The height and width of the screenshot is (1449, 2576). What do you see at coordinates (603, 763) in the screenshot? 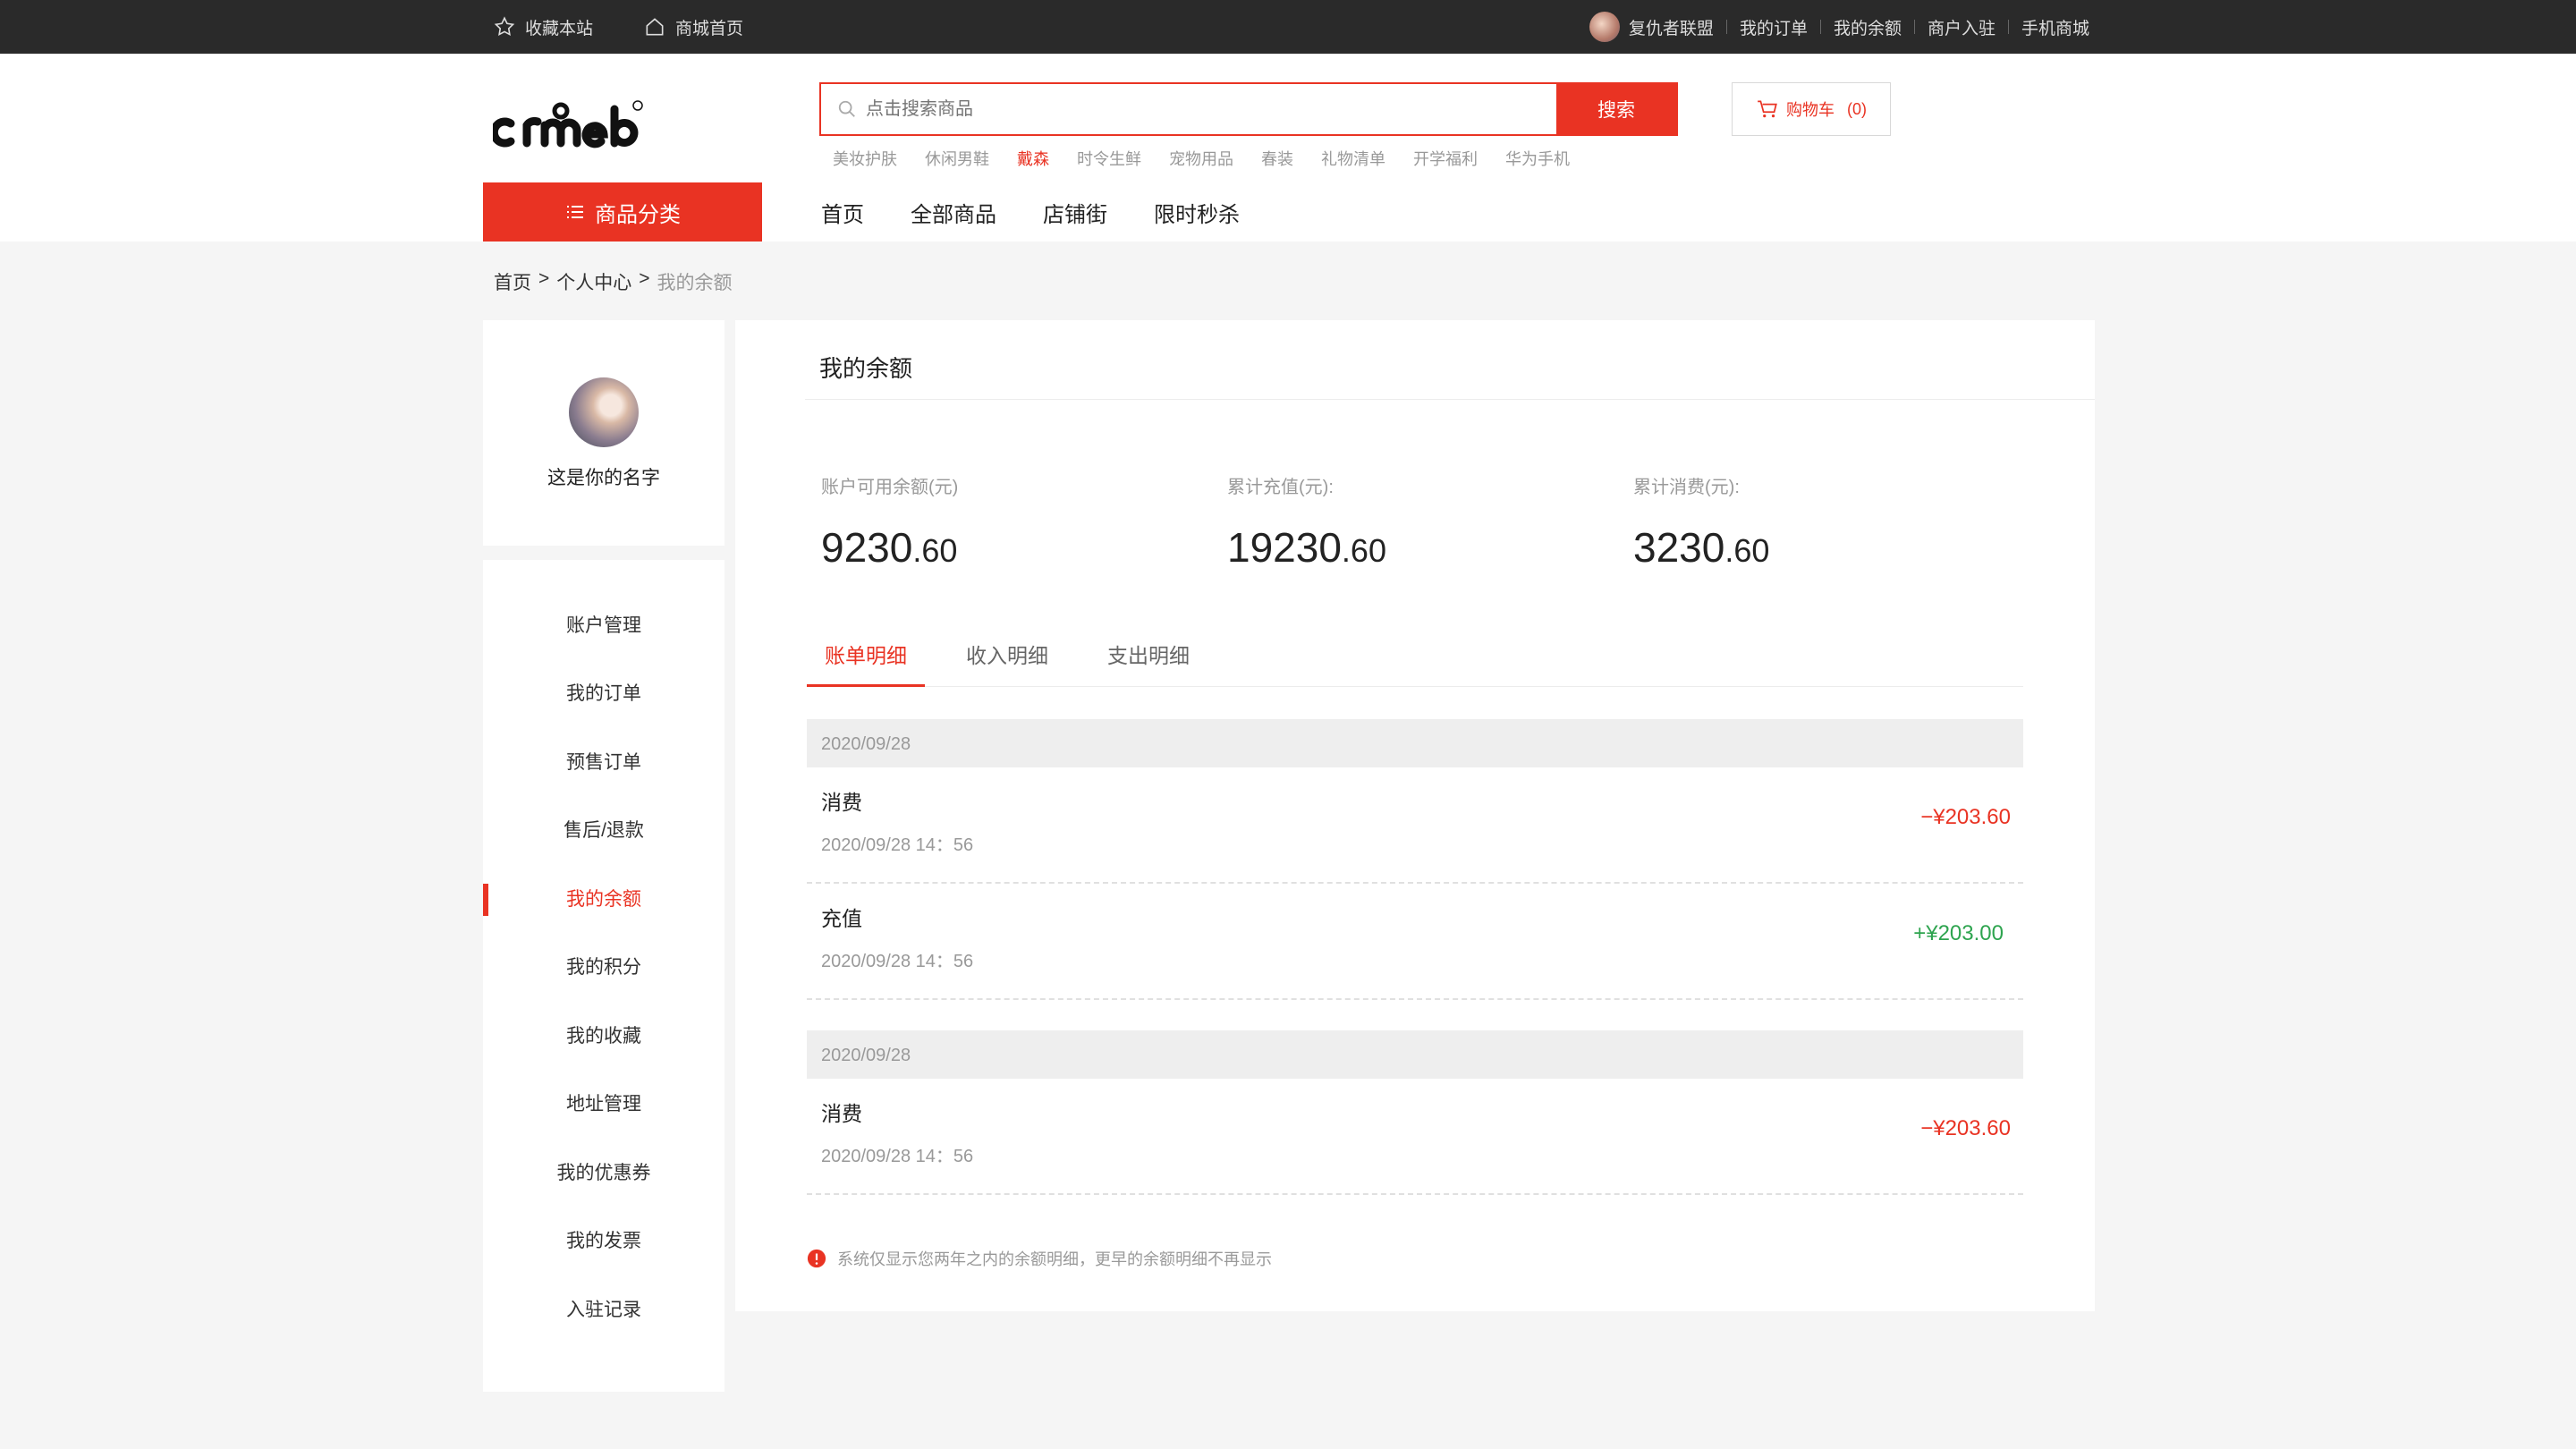
I see `sidebar-item-presale: 预售订单` at bounding box center [603, 763].